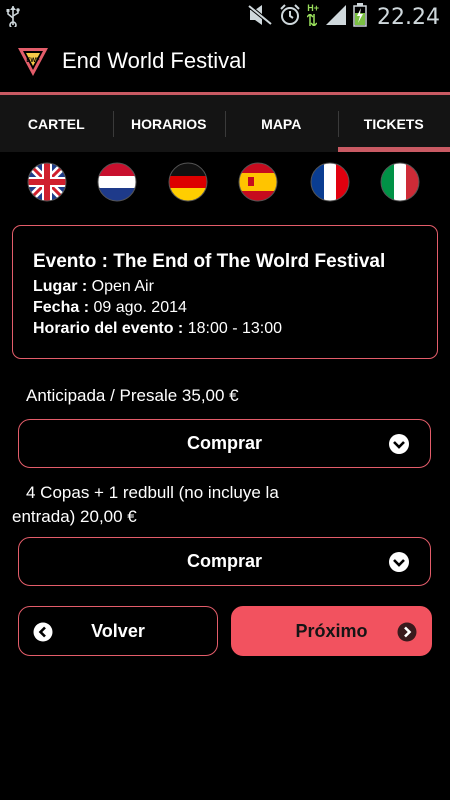 The height and width of the screenshot is (800, 450). I want to click on chevron-right-icon, so click(407, 632).